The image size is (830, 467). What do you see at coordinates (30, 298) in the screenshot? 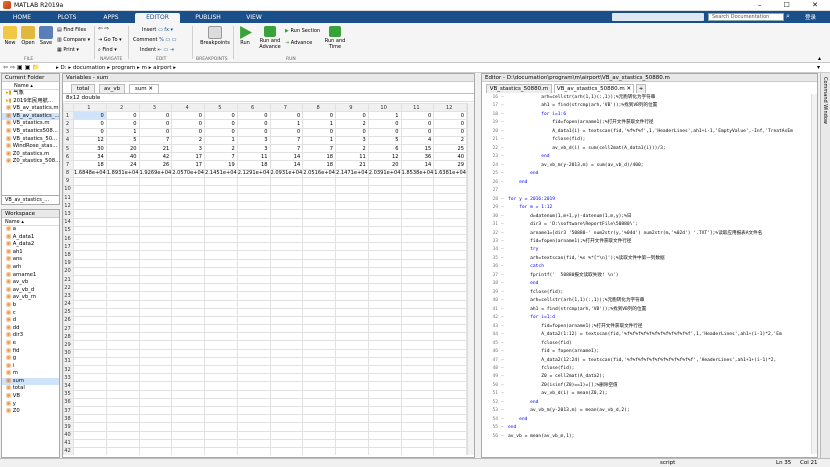
I see `list-item: ▦ av_vb_m` at bounding box center [30, 298].